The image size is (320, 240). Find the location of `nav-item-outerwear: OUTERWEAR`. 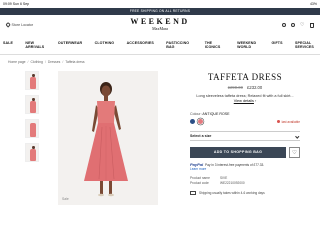

nav-item-outerwear: OUTERWEAR is located at coordinates (70, 47).